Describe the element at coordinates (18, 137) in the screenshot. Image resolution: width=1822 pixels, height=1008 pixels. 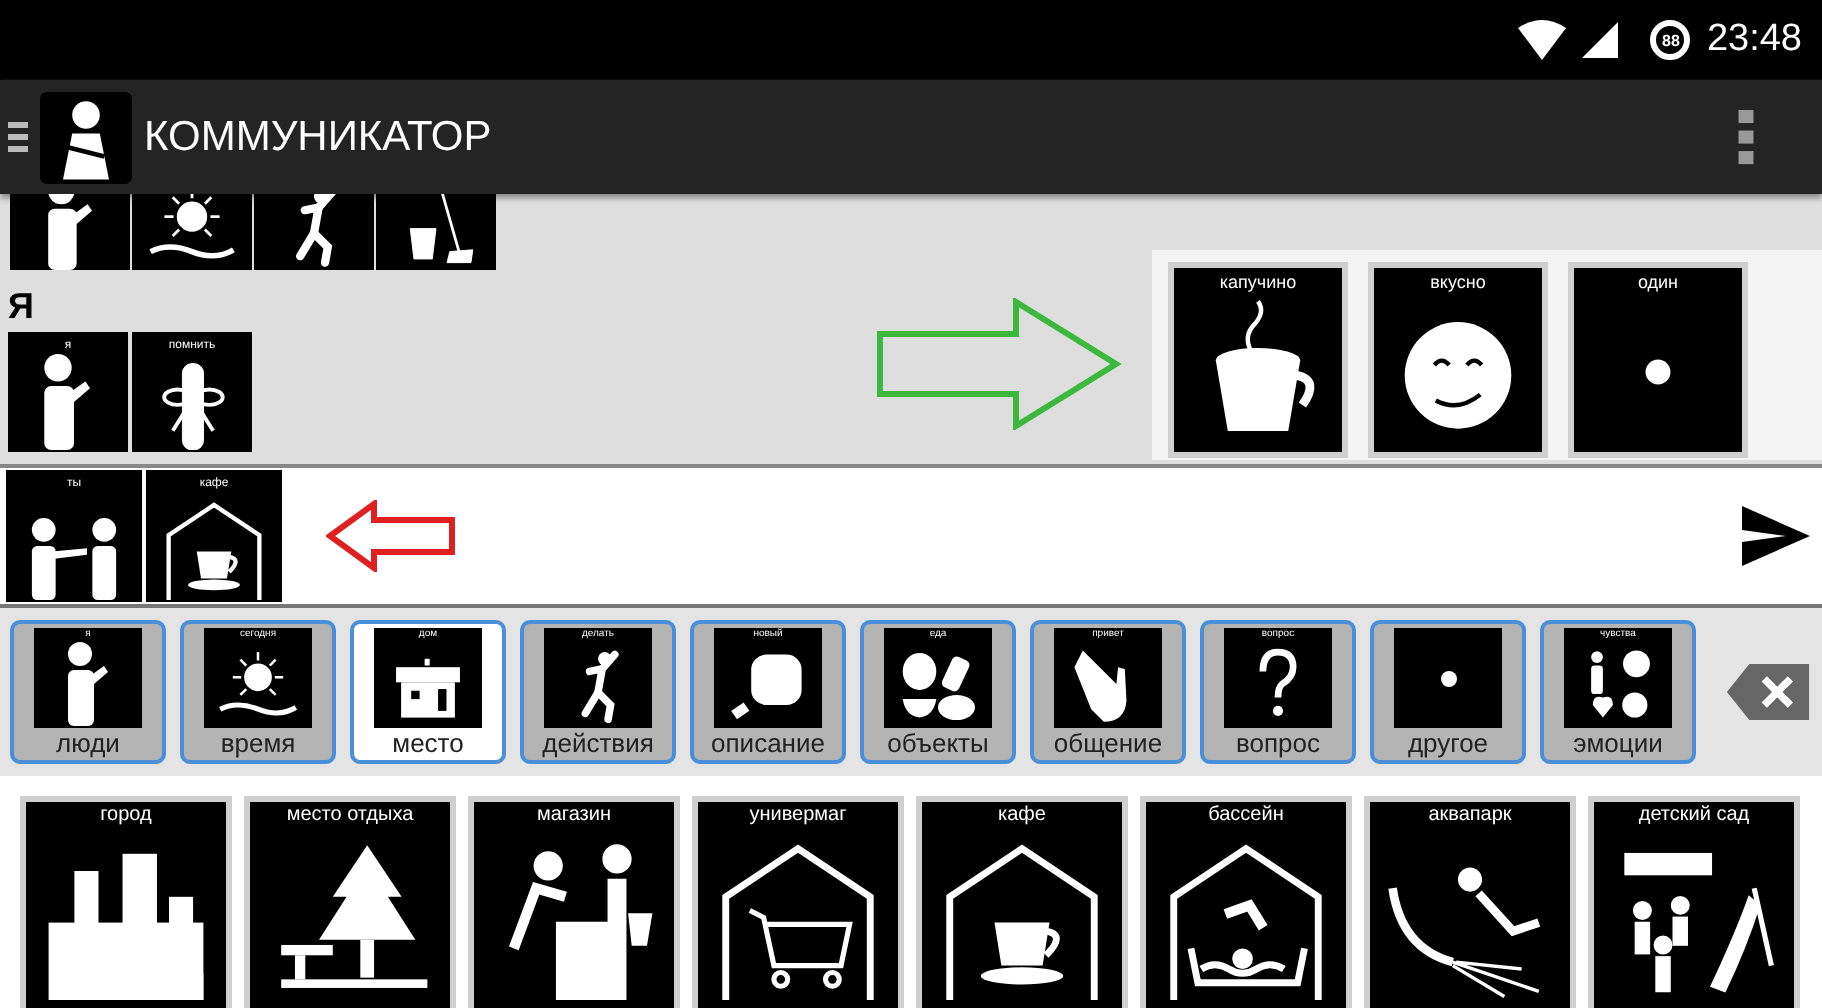
I see `menu-icon` at that location.